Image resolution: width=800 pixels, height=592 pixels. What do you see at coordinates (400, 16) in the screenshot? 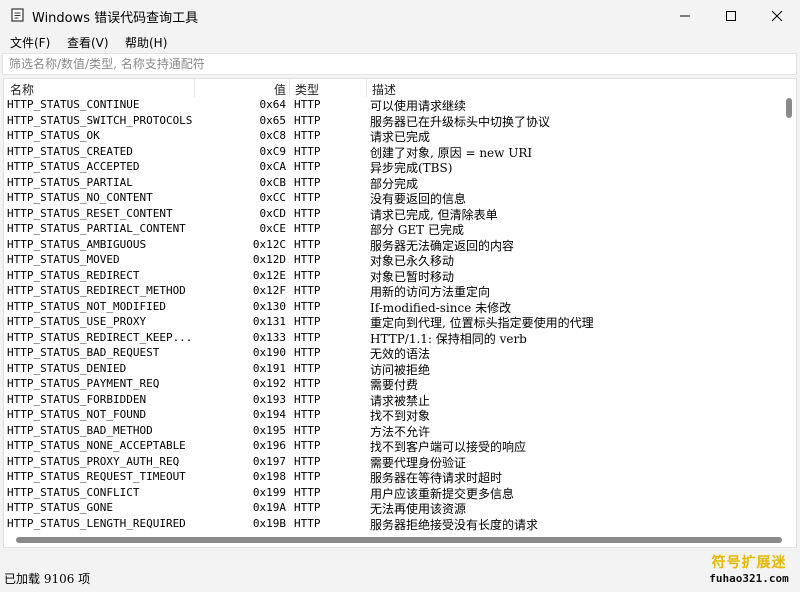
I see `title-bar: Windows 错误代码查询工具` at bounding box center [400, 16].